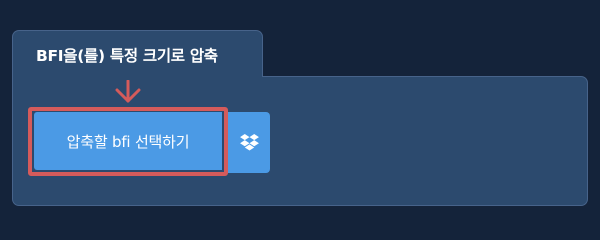 This screenshot has width=600, height=240. I want to click on dropbox-icon, so click(249, 142).